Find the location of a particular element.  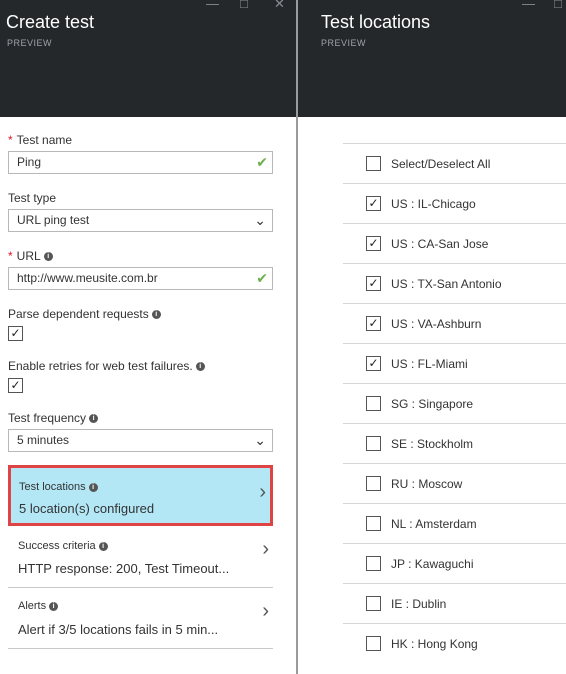

location-item: ✓ US : CA-San Jose is located at coordinates (454, 243).